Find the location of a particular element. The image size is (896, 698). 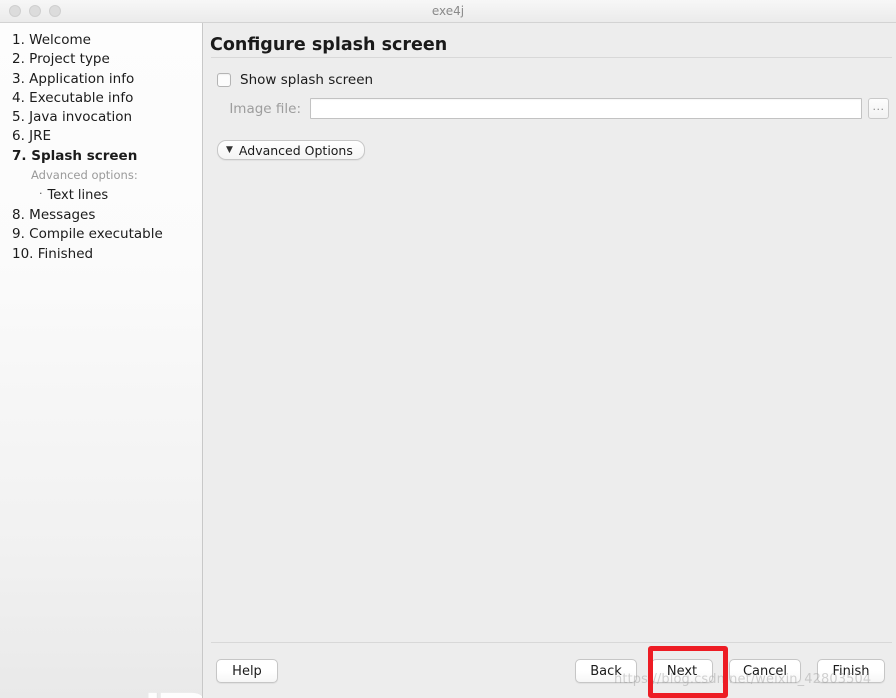

window-title: exe4j is located at coordinates (448, 10).